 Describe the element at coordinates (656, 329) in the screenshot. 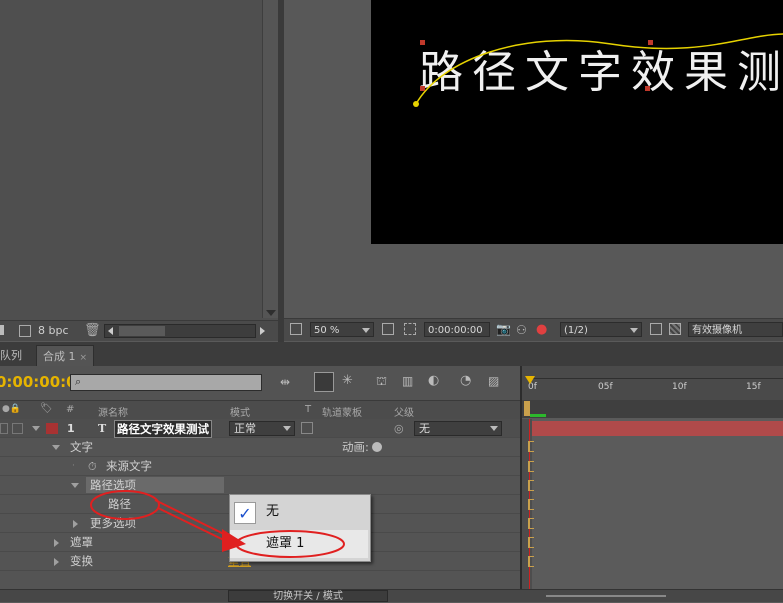

I see `region-of-interest-icon` at that location.